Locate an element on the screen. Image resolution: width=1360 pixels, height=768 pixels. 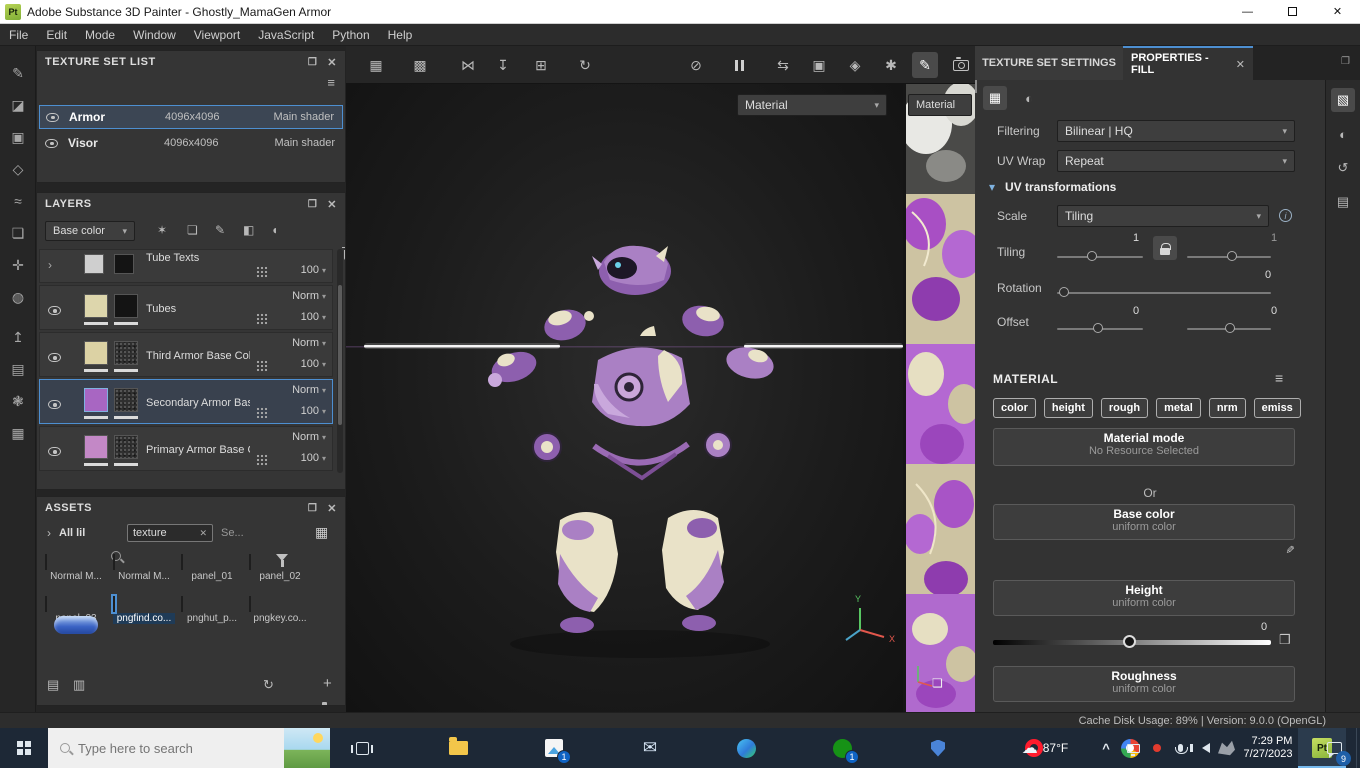
stopwatch-icon: ↻ is located at coordinates (585, 65).